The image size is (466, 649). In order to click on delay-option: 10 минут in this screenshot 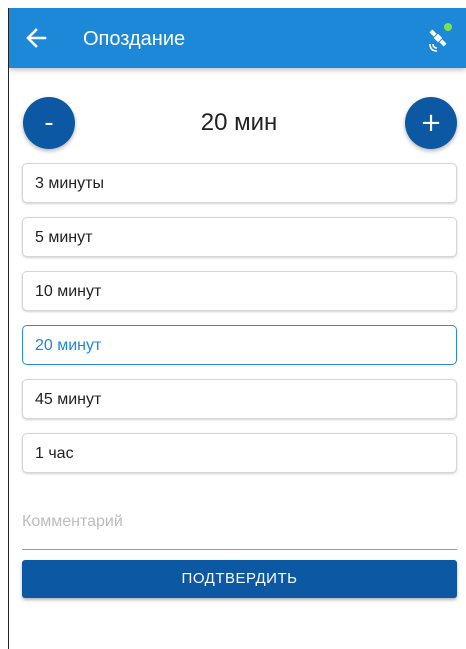, I will do `click(239, 291)`.